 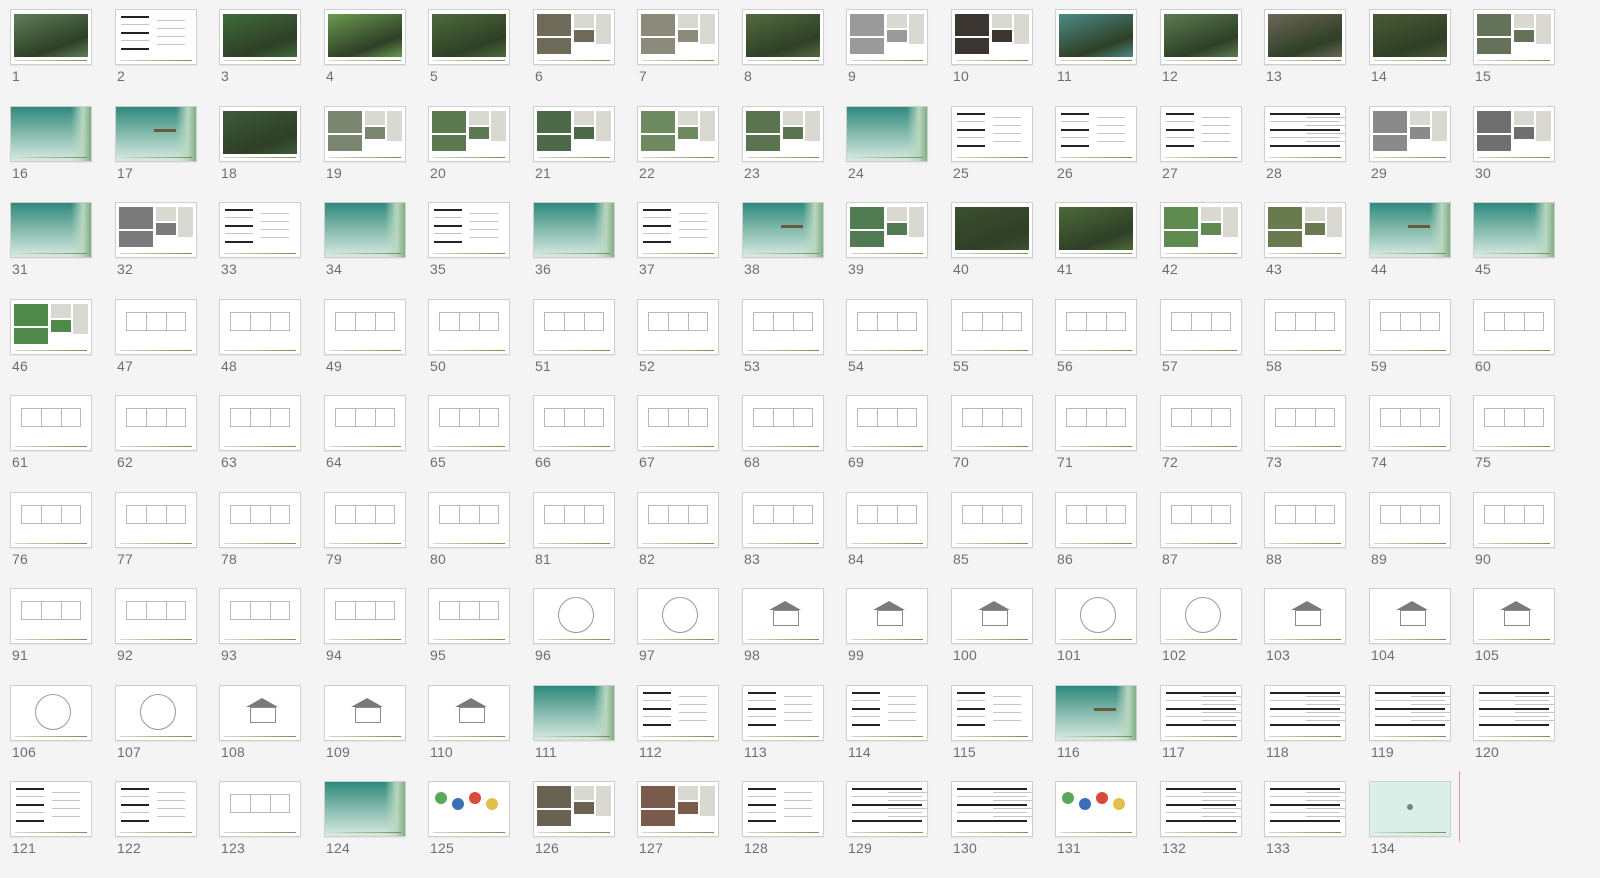 What do you see at coordinates (1201, 722) in the screenshot?
I see `slide-thumbnail: 117` at bounding box center [1201, 722].